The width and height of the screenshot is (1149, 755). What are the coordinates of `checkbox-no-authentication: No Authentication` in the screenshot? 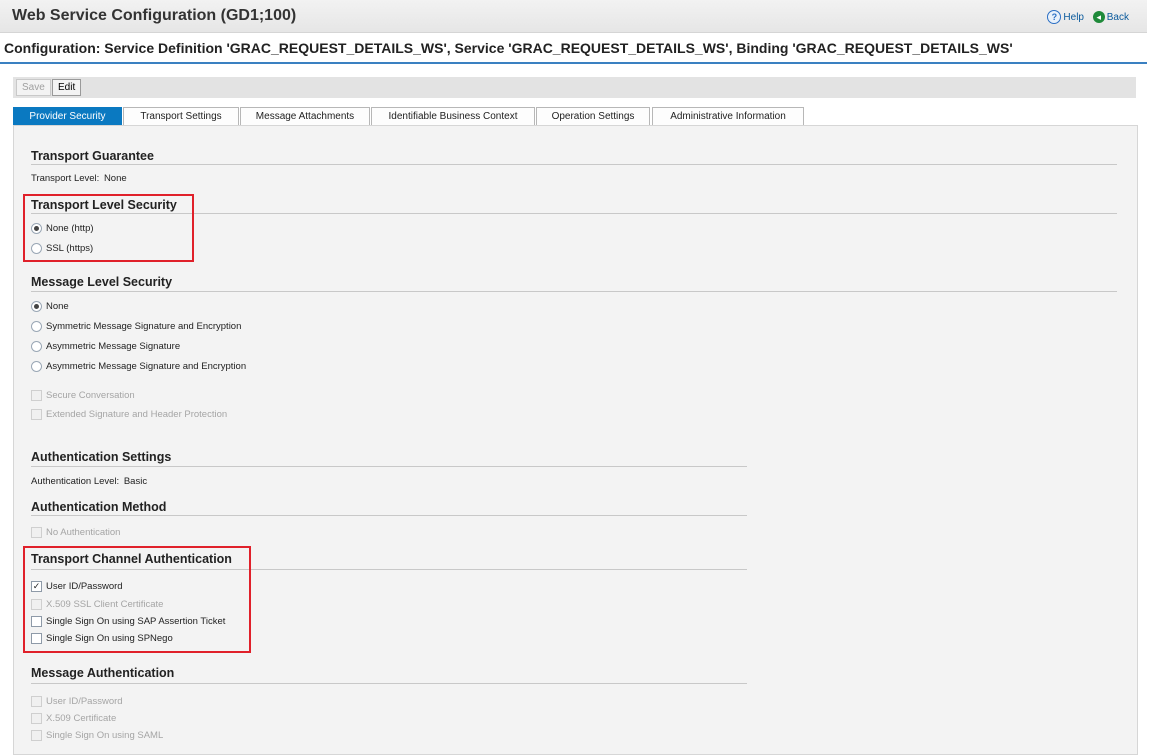 It's located at (75, 532).